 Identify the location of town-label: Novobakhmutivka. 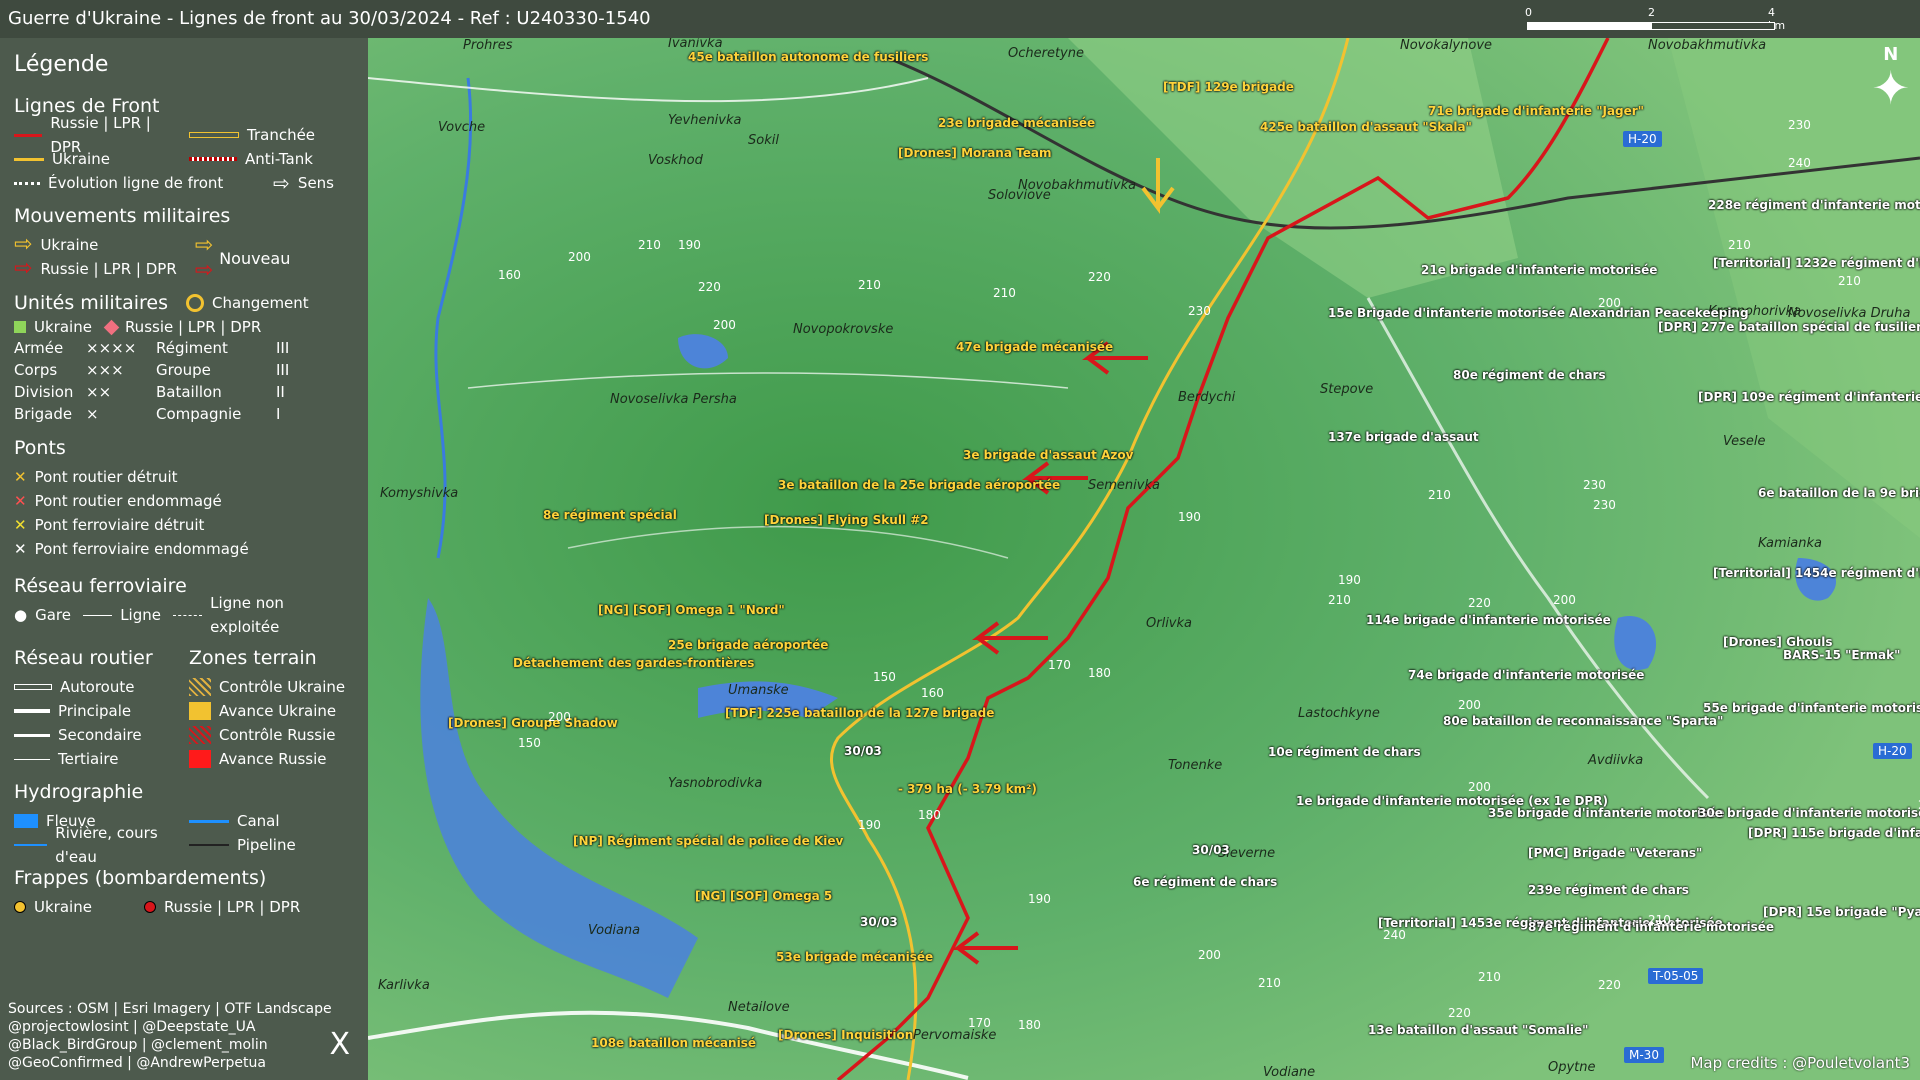
(1707, 45).